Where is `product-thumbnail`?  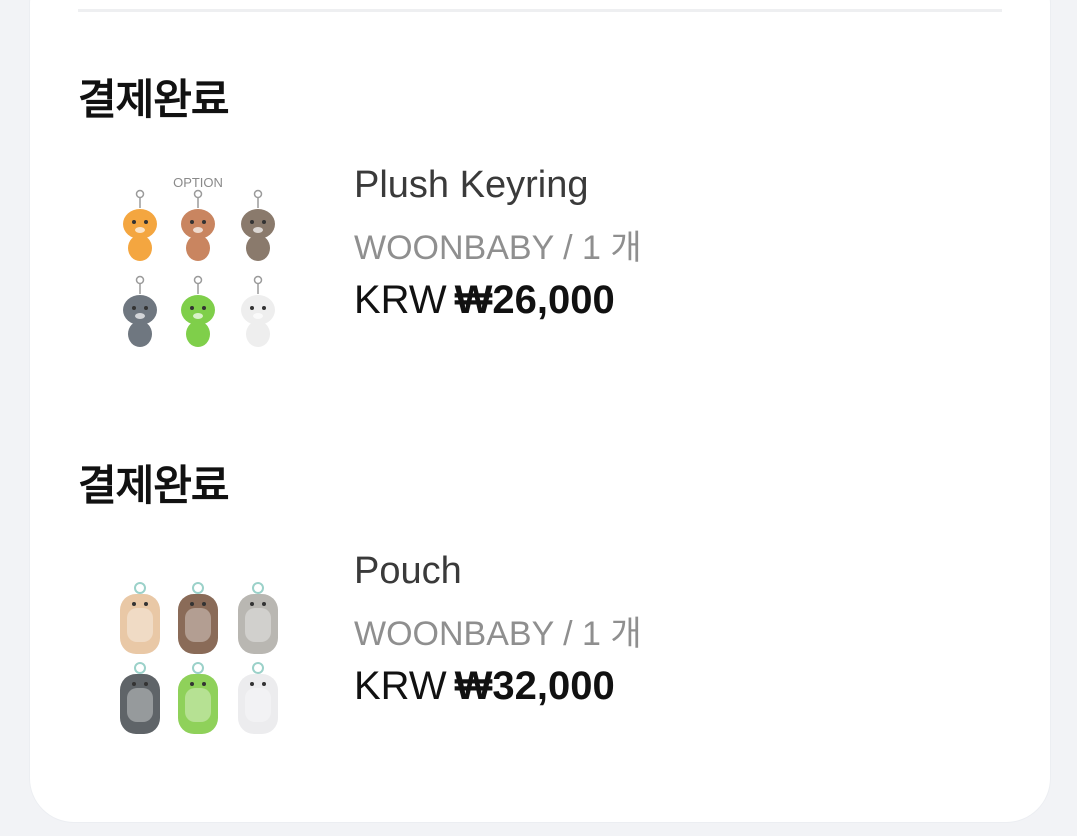 product-thumbnail is located at coordinates (202, 668).